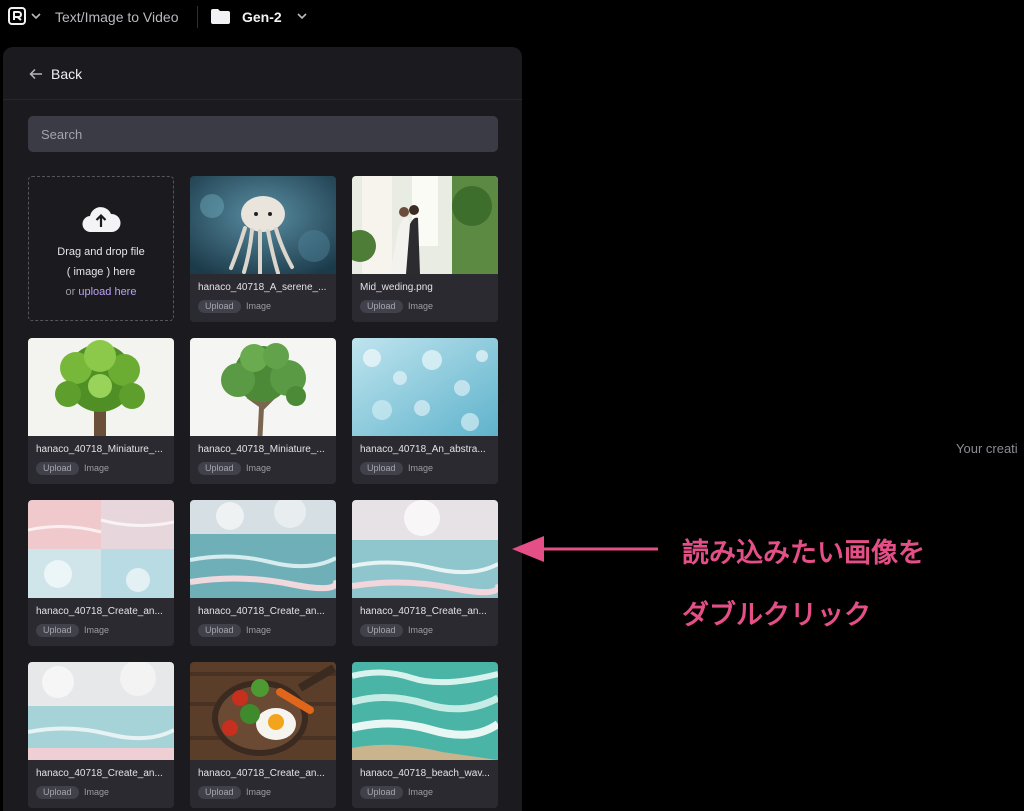 Image resolution: width=1024 pixels, height=811 pixels. I want to click on back-label: Back, so click(67, 74).